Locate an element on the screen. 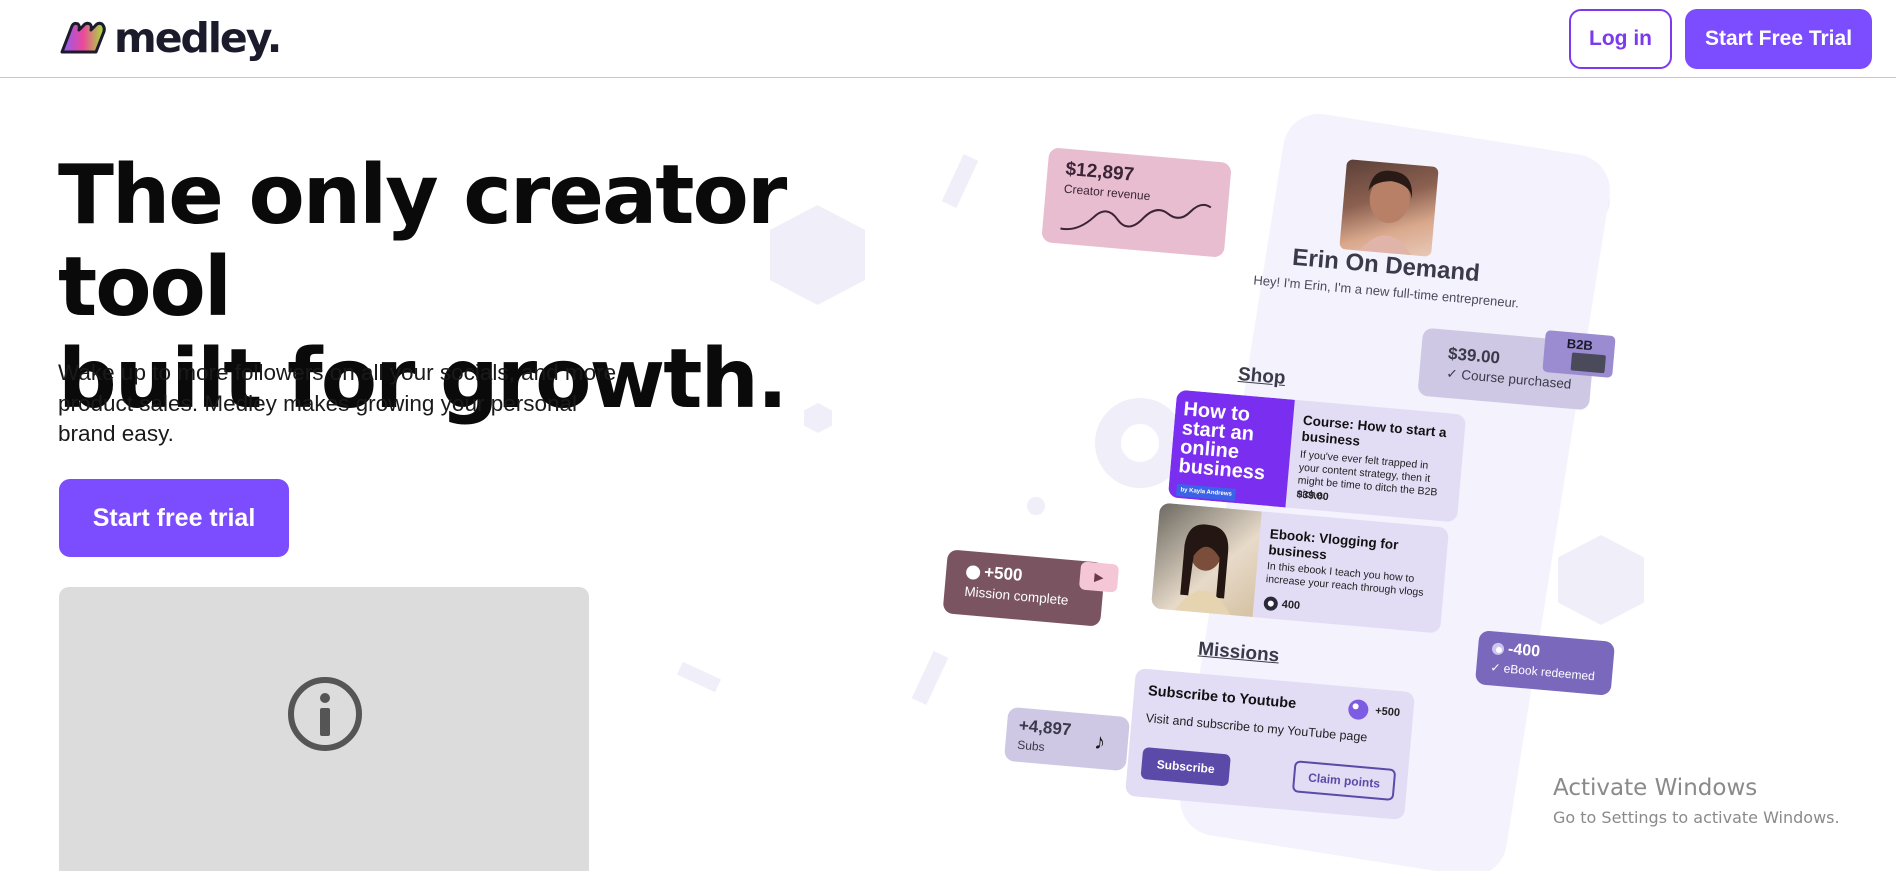  logo-text: medley. is located at coordinates (198, 38).